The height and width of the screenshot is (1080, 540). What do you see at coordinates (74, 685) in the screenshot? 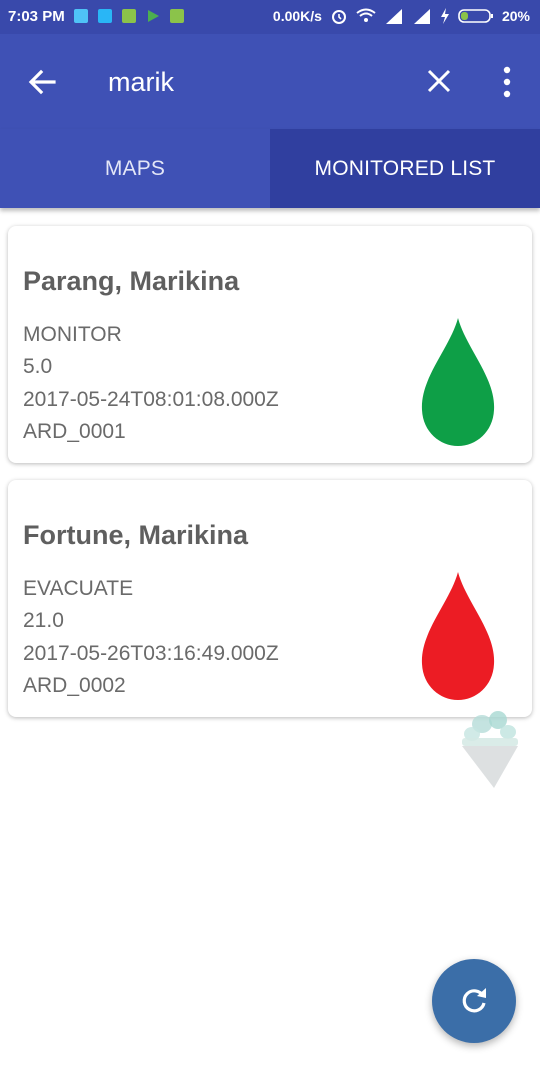
I see `card-device-id: ARD_0002` at bounding box center [74, 685].